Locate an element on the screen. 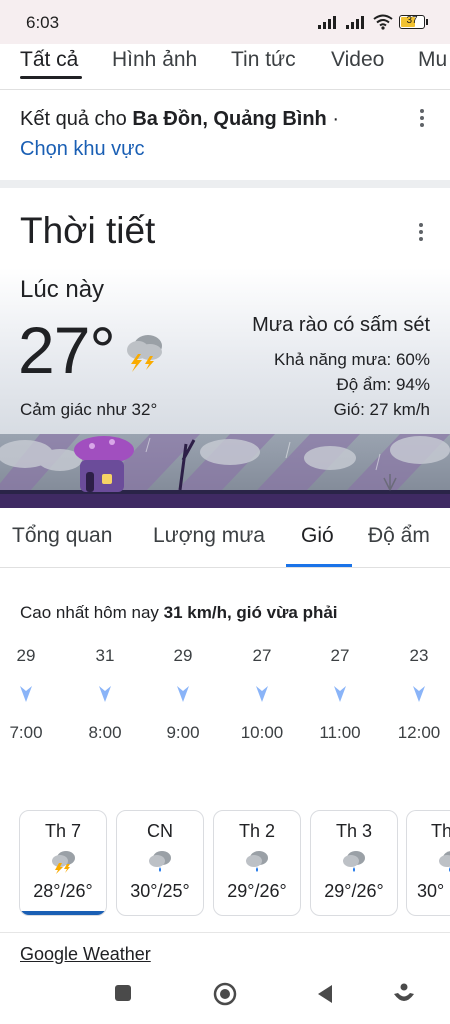 The width and height of the screenshot is (450, 1024). day-name: CN is located at coordinates (160, 831).